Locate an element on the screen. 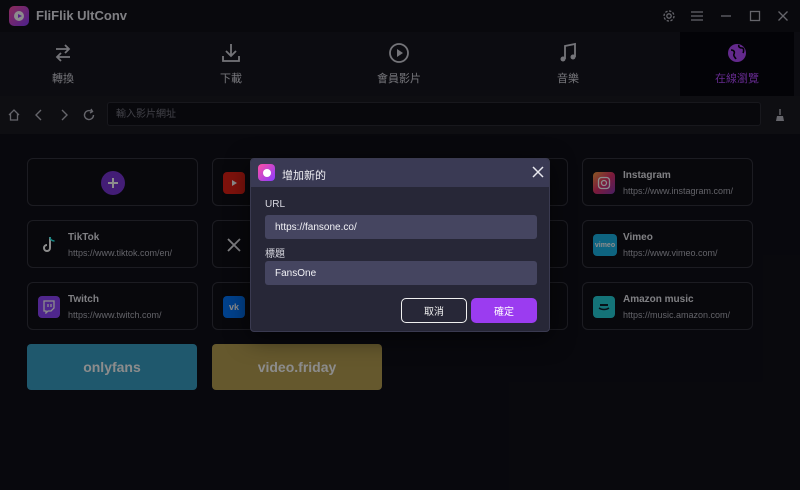 The image size is (800, 490). dialog-header: 增加新的 is located at coordinates (400, 173).